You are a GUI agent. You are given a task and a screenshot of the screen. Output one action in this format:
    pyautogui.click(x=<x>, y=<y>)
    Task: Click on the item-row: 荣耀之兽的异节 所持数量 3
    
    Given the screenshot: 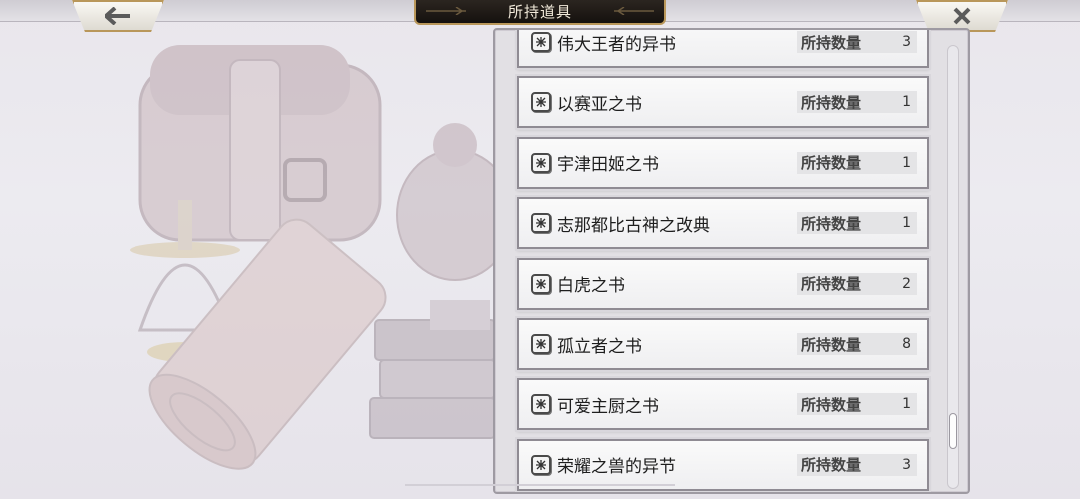 What is the action you would take?
    pyautogui.click(x=723, y=464)
    